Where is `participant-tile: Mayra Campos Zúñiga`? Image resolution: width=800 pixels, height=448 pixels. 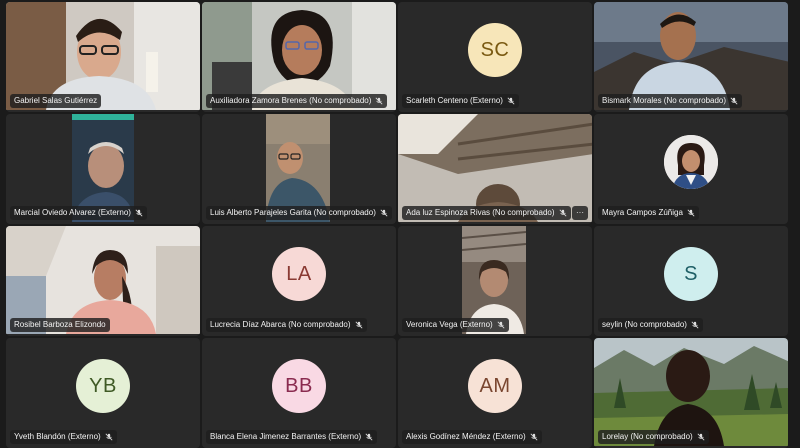
participant-tile: Mayra Campos Zúñiga is located at coordinates (691, 169).